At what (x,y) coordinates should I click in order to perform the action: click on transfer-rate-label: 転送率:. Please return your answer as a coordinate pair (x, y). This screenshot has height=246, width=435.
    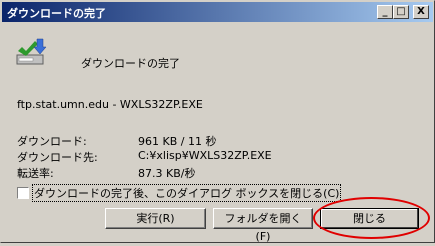
    Looking at the image, I should click on (35, 173).